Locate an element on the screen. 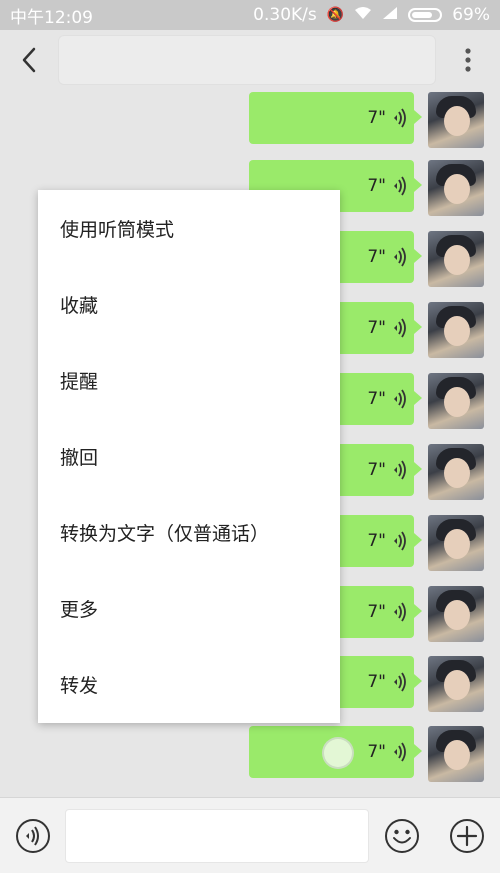 This screenshot has width=500, height=873. emoji-button is located at coordinates (401, 835).